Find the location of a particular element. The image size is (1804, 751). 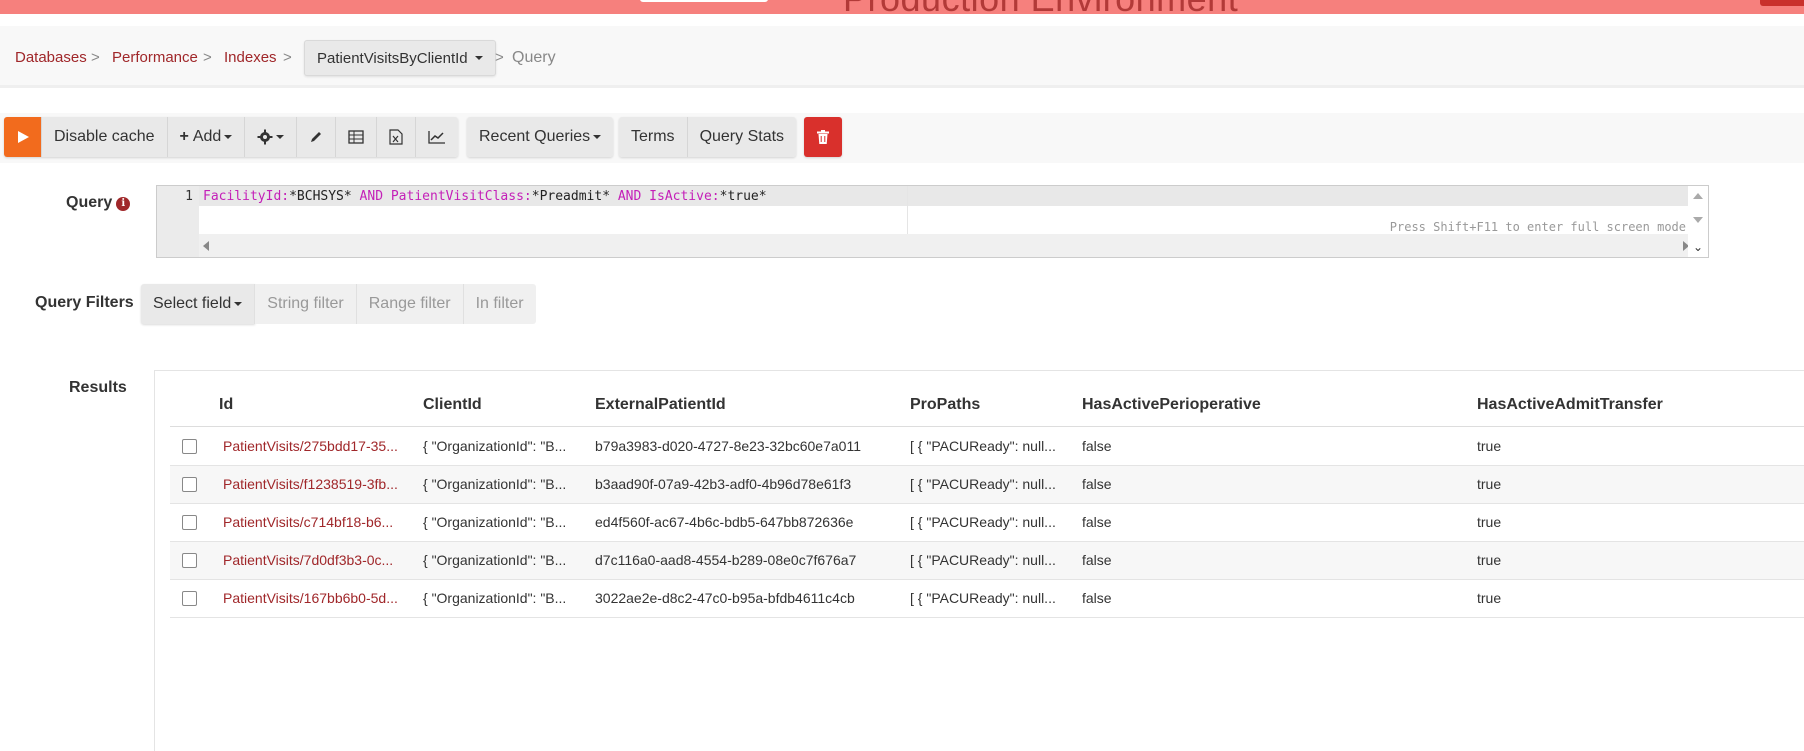

table-view-button is located at coordinates (357, 137).